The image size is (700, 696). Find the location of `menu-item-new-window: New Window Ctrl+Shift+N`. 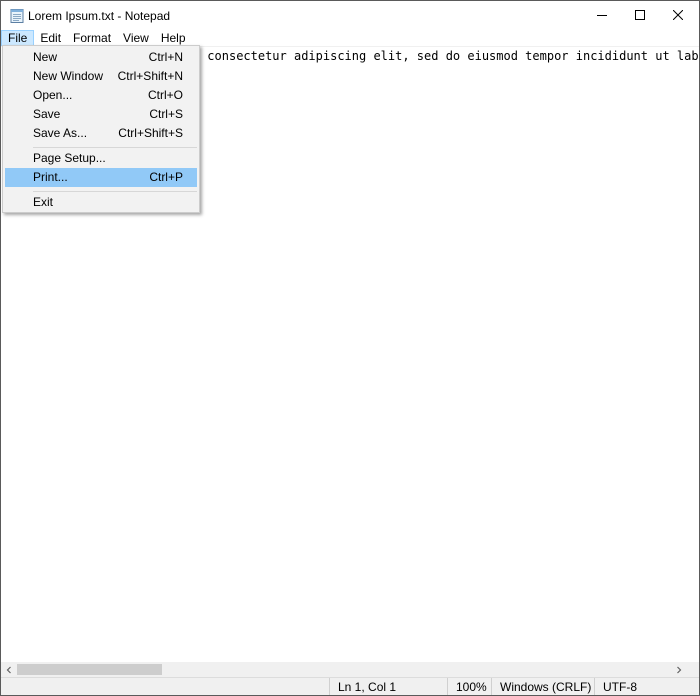

menu-item-new-window: New Window Ctrl+Shift+N is located at coordinates (101, 76).